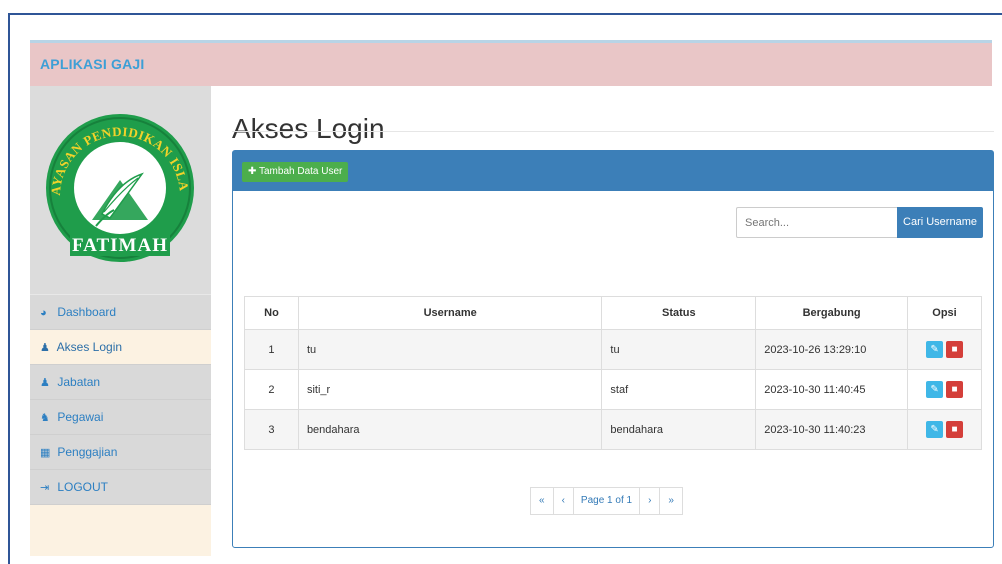 The width and height of the screenshot is (1002, 564). Describe the element at coordinates (120, 245) in the screenshot. I see `logo-name: FATIMAH` at that location.